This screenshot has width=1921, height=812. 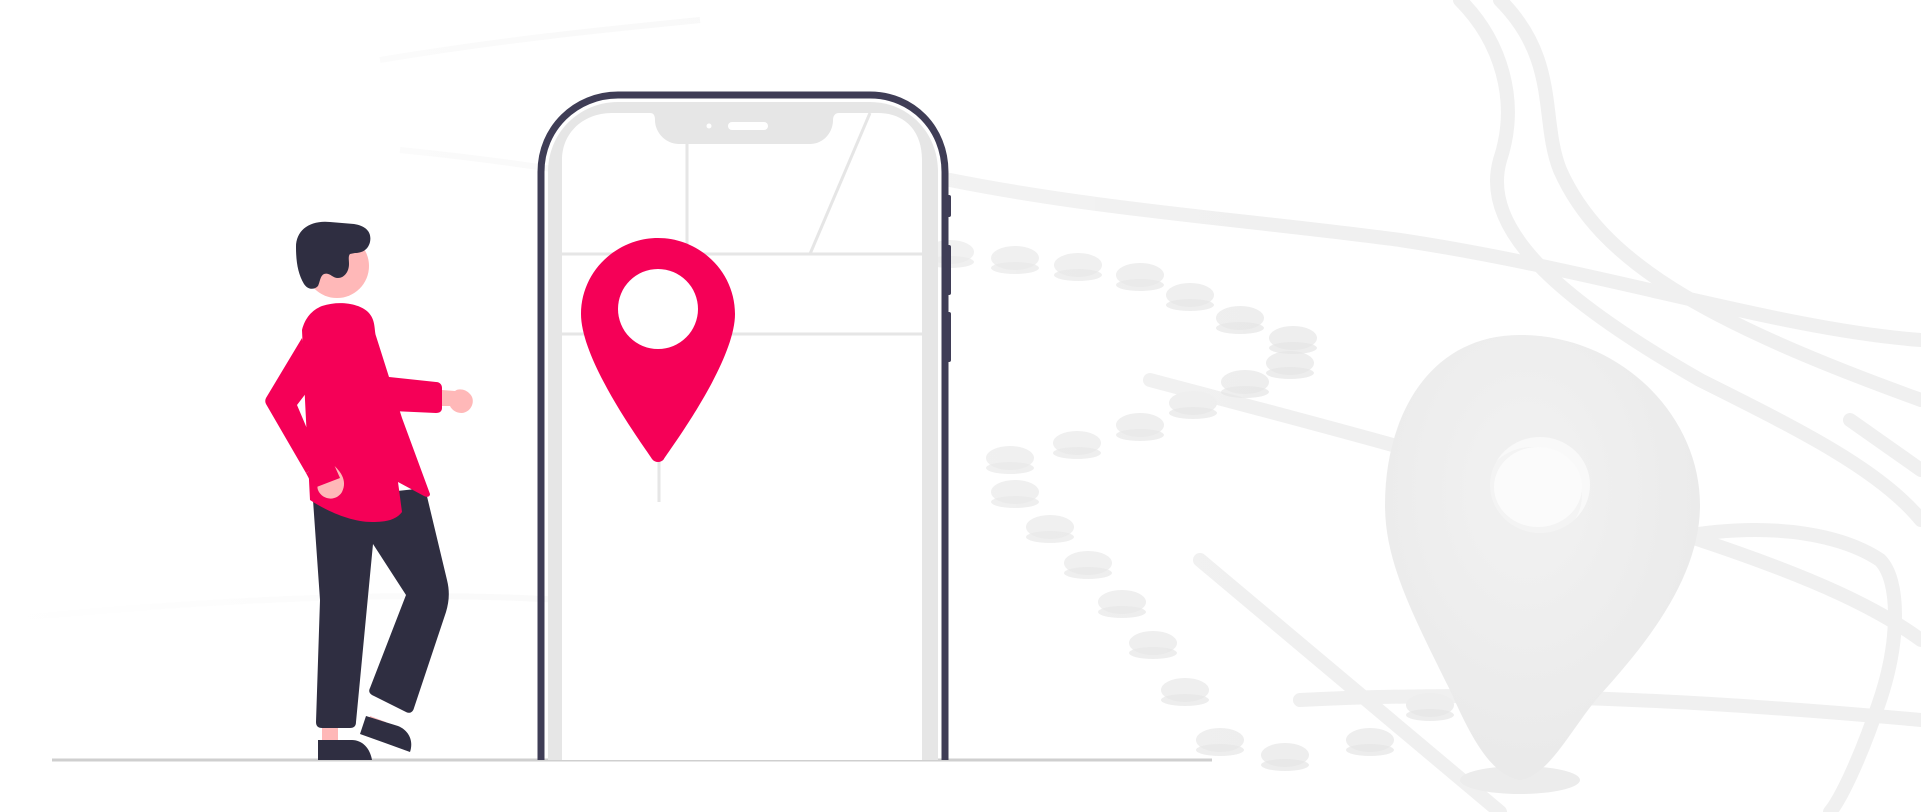 What do you see at coordinates (709, 126) in the screenshot?
I see `phone-camera` at bounding box center [709, 126].